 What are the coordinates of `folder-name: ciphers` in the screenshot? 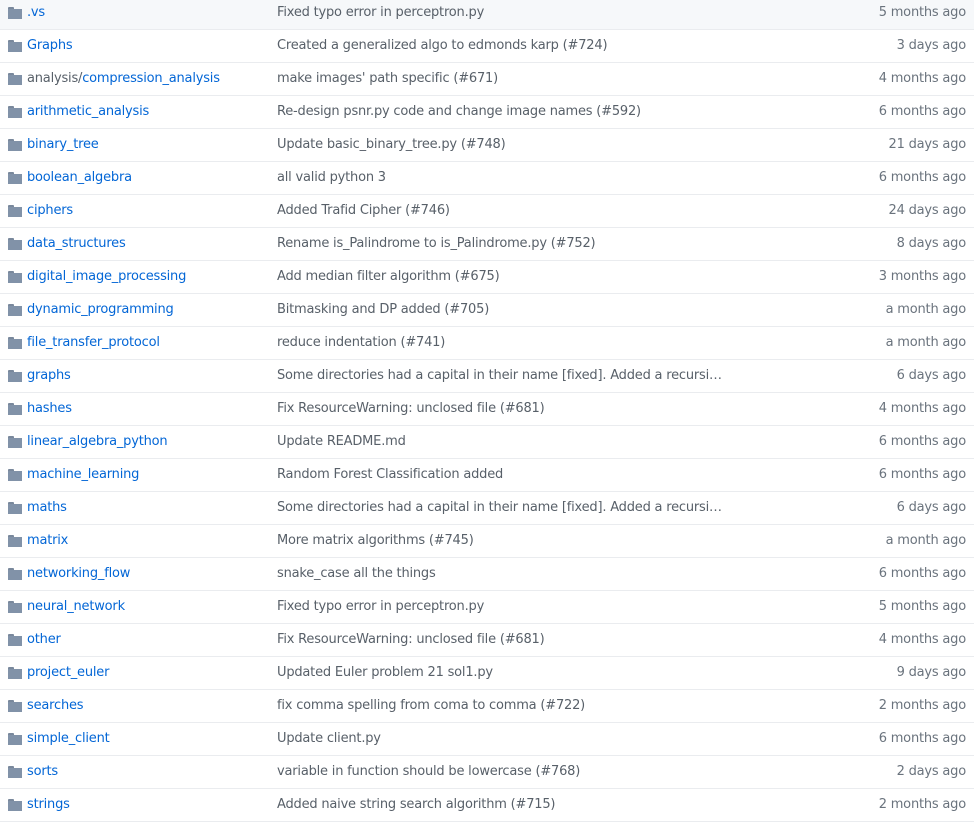 It's located at (50, 210).